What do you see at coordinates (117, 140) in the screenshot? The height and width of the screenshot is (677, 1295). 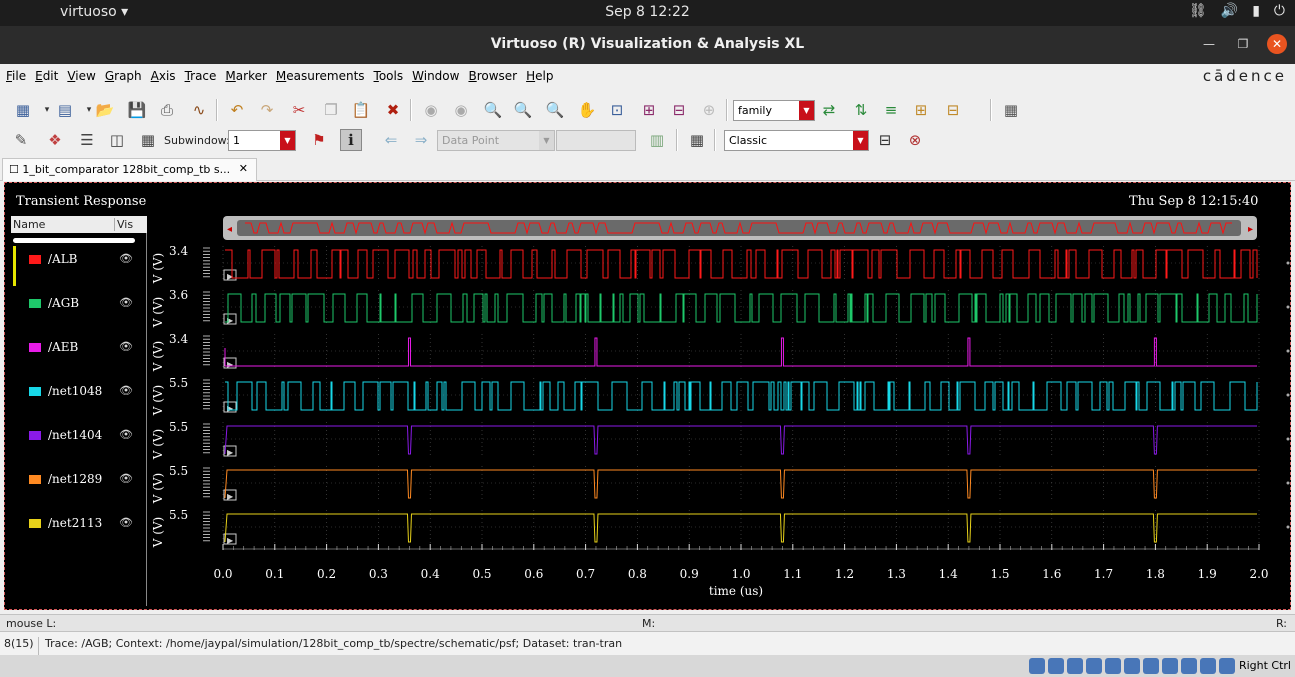 I see `vertical-split-icon: ◫` at bounding box center [117, 140].